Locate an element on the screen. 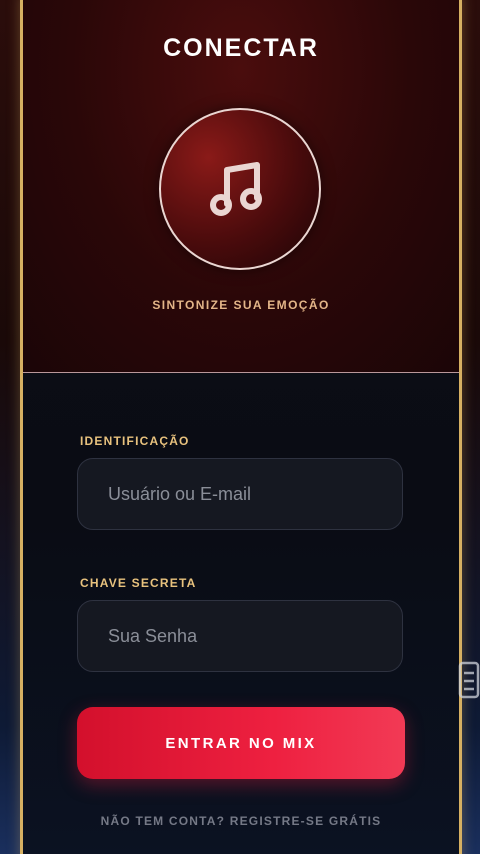 The height and width of the screenshot is (854, 480). background-right is located at coordinates (469, 427).